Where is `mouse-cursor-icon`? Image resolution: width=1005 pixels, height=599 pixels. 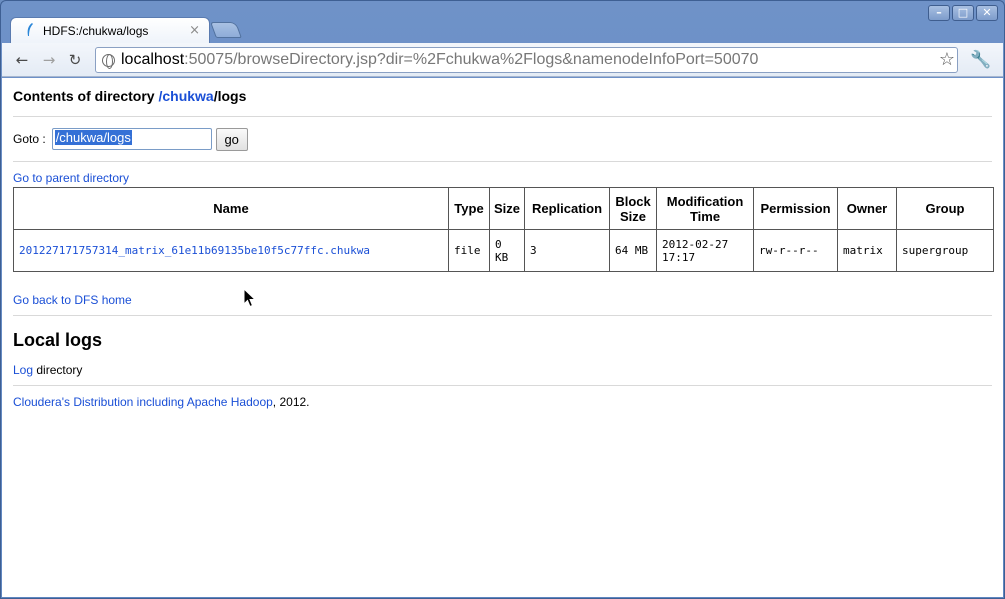 mouse-cursor-icon is located at coordinates (250, 298).